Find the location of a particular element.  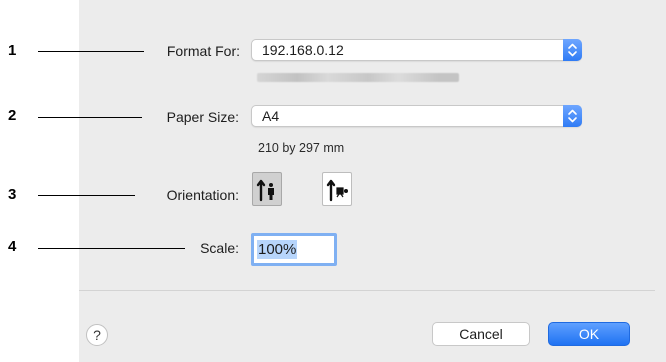

callout-number-1: 1 is located at coordinates (12, 50).